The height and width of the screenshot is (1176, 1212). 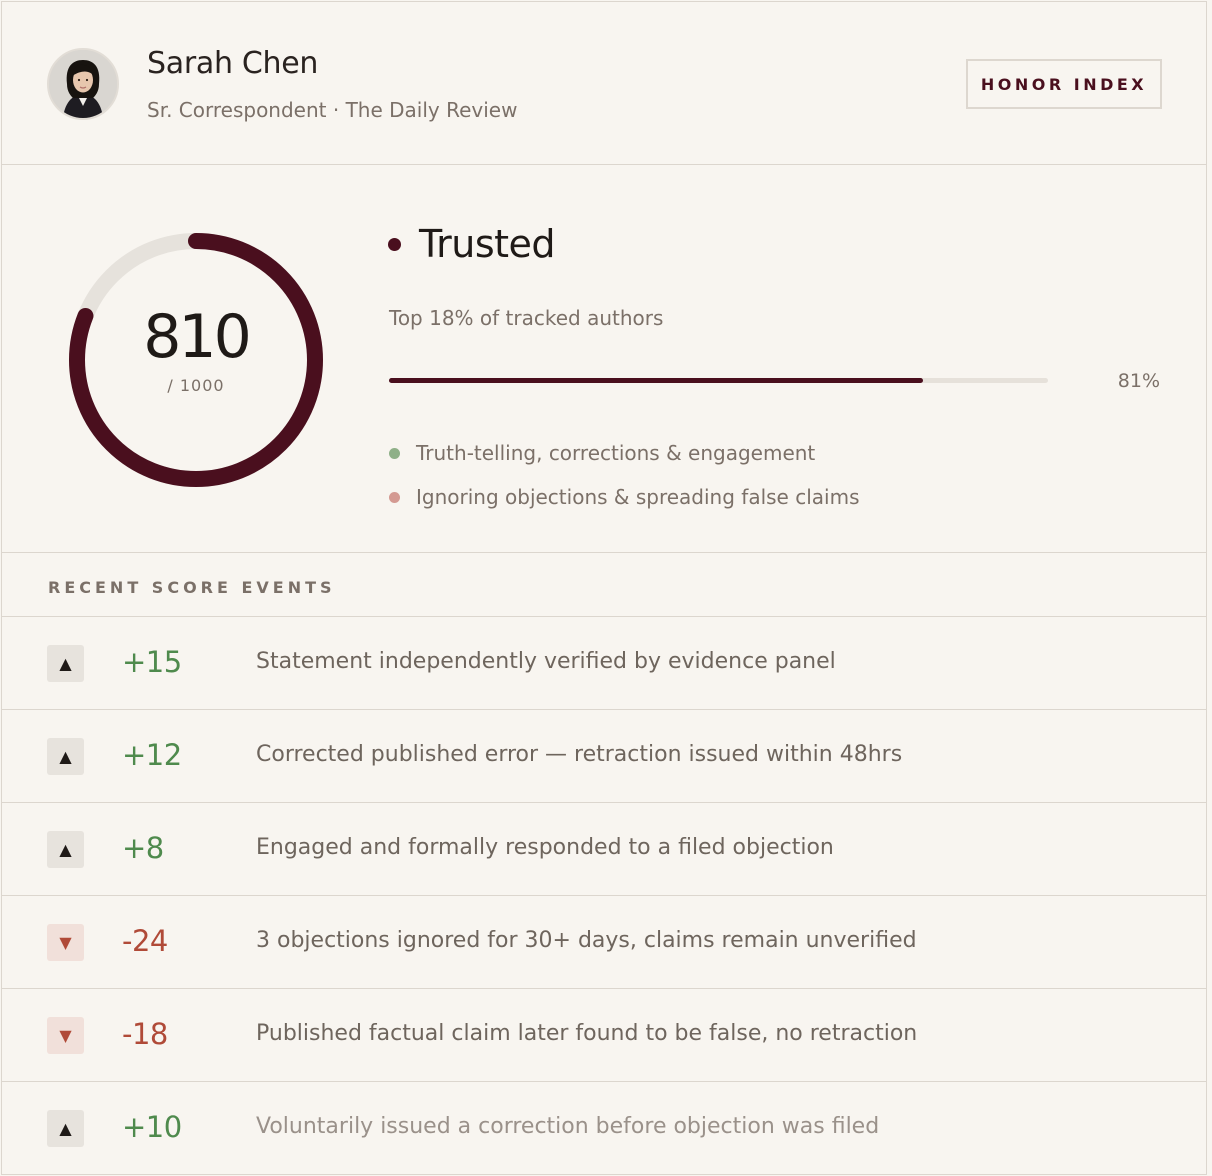 I want to click on event-delta: -24, so click(x=145, y=941).